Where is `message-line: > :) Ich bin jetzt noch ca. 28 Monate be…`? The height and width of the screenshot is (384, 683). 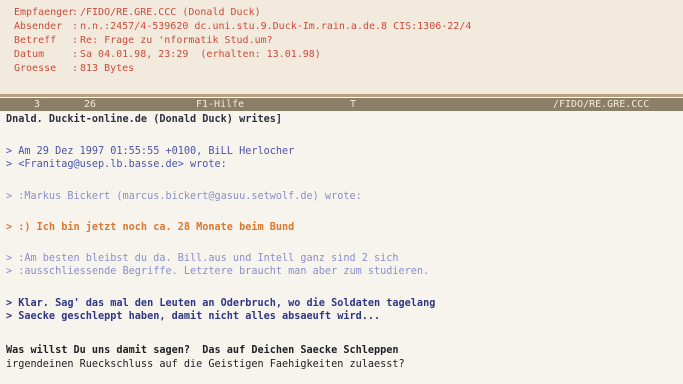 message-line: > :) Ich bin jetzt noch ca. 28 Monate be… is located at coordinates (150, 227).